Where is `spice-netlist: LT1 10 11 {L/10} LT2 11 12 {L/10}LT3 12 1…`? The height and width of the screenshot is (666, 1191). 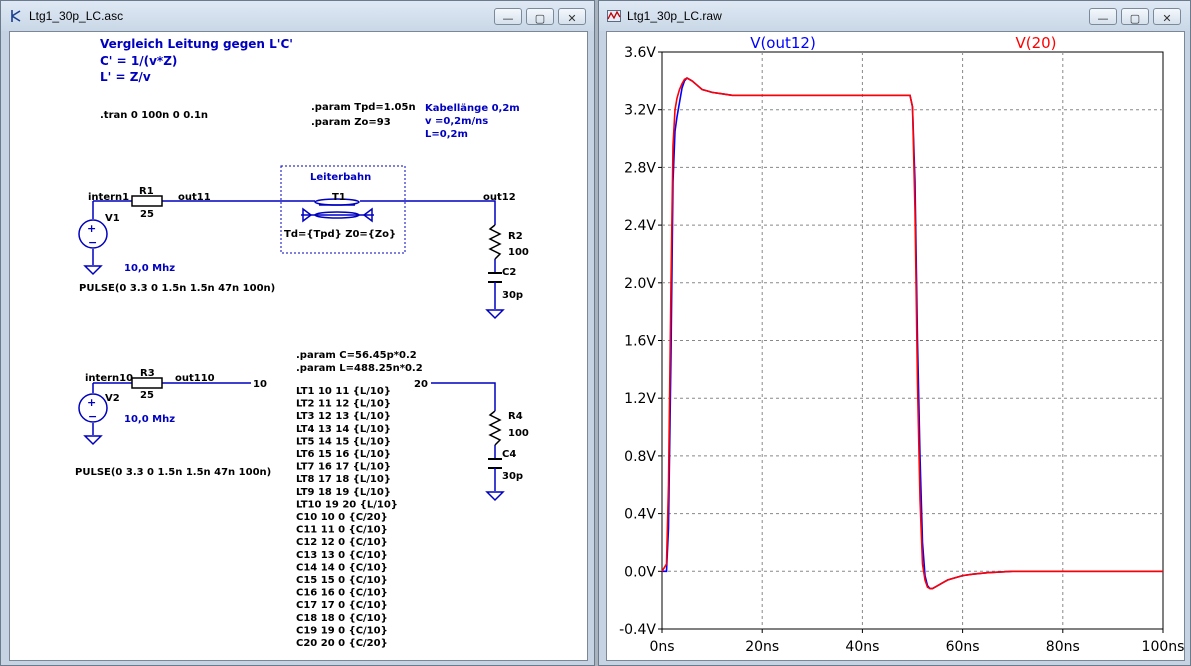 spice-netlist: LT1 10 11 {L/10} LT2 11 12 {L/10}LT3 12 1… is located at coordinates (347, 517).